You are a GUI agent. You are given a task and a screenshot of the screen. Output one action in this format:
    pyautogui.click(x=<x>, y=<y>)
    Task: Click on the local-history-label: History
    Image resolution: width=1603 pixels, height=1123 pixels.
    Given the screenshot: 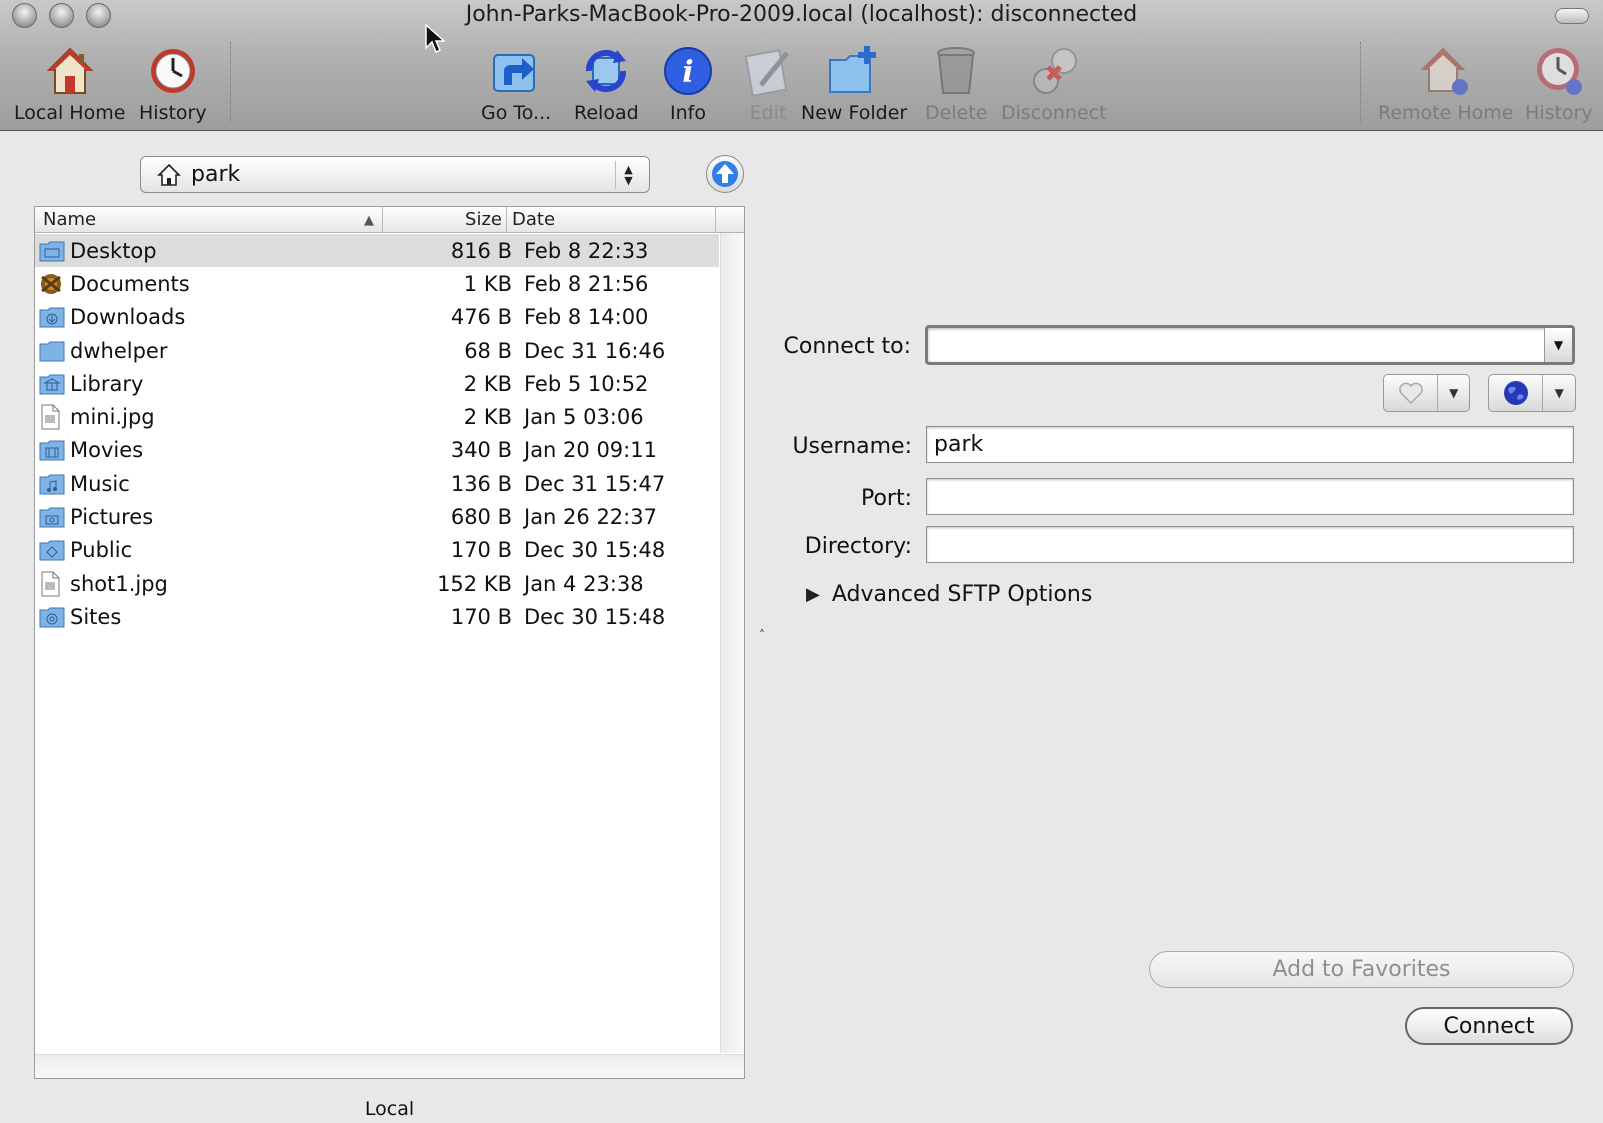 What is the action you would take?
    pyautogui.click(x=173, y=113)
    